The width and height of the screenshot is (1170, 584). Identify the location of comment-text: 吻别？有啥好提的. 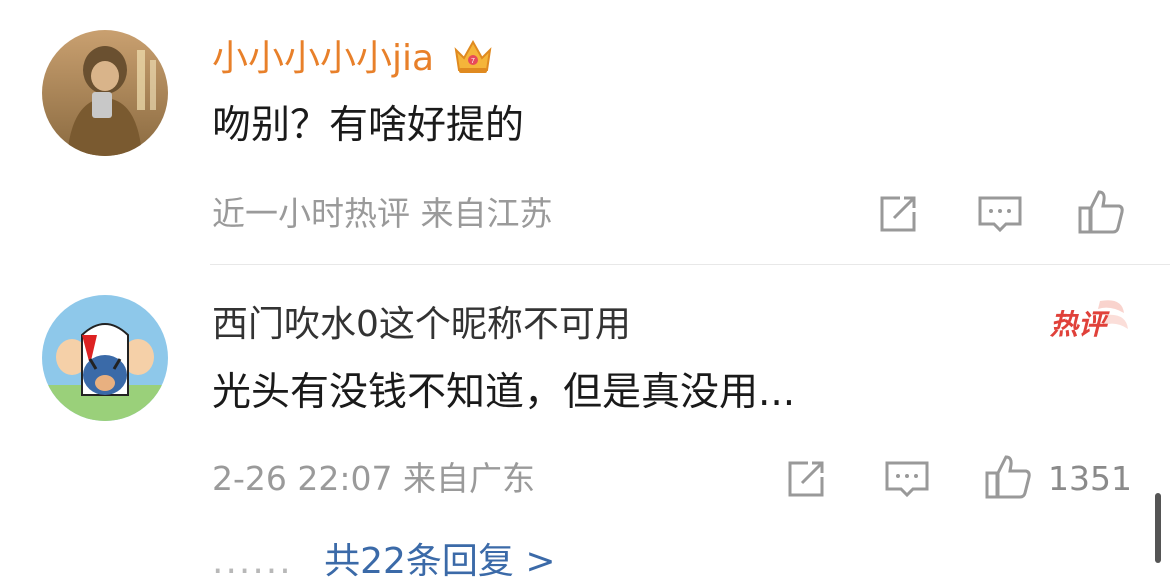
(368, 125).